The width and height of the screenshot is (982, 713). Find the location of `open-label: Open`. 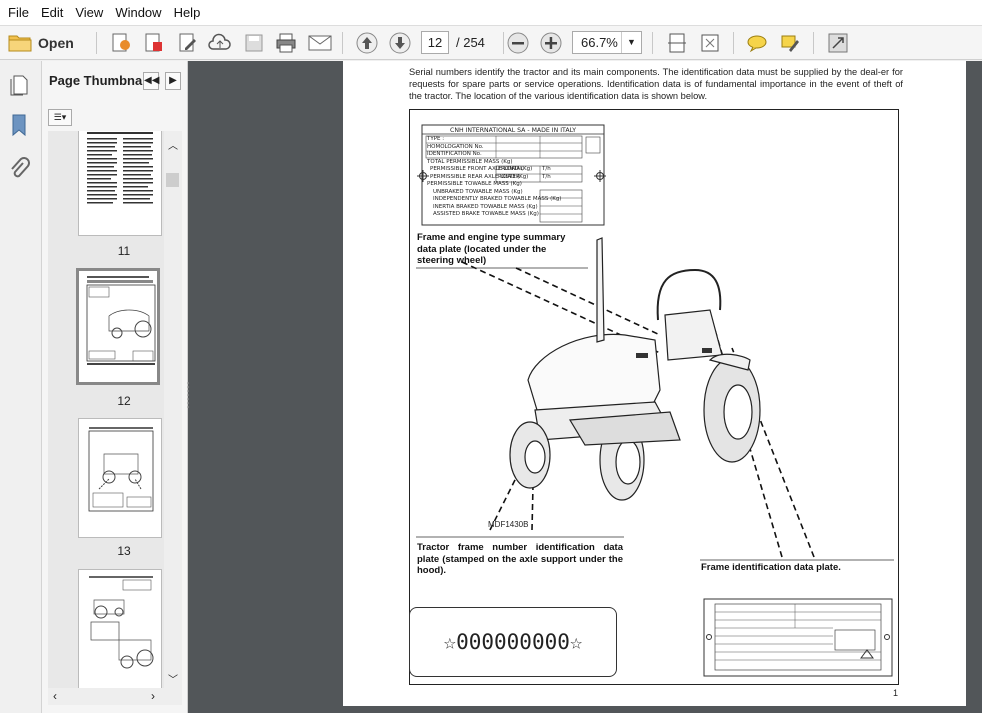

open-label: Open is located at coordinates (56, 43).